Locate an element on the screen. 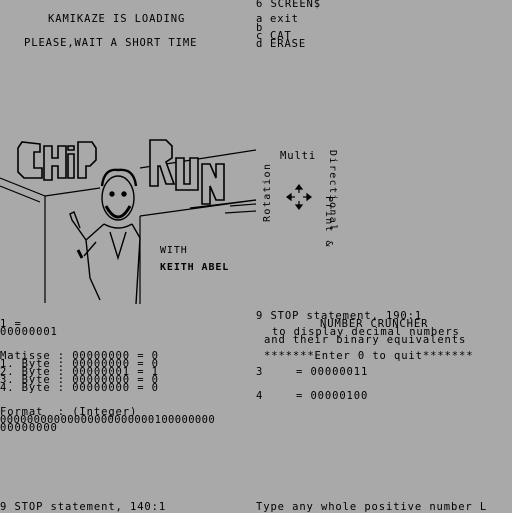  keith-figure is located at coordinates (105, 236).